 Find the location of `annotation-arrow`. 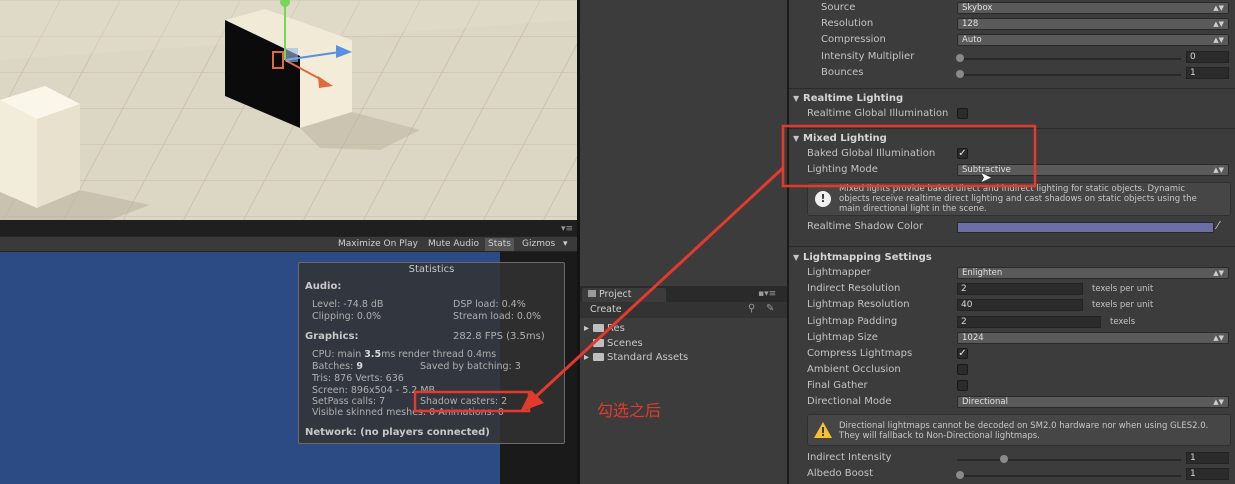

annotation-arrow is located at coordinates (656, 285).